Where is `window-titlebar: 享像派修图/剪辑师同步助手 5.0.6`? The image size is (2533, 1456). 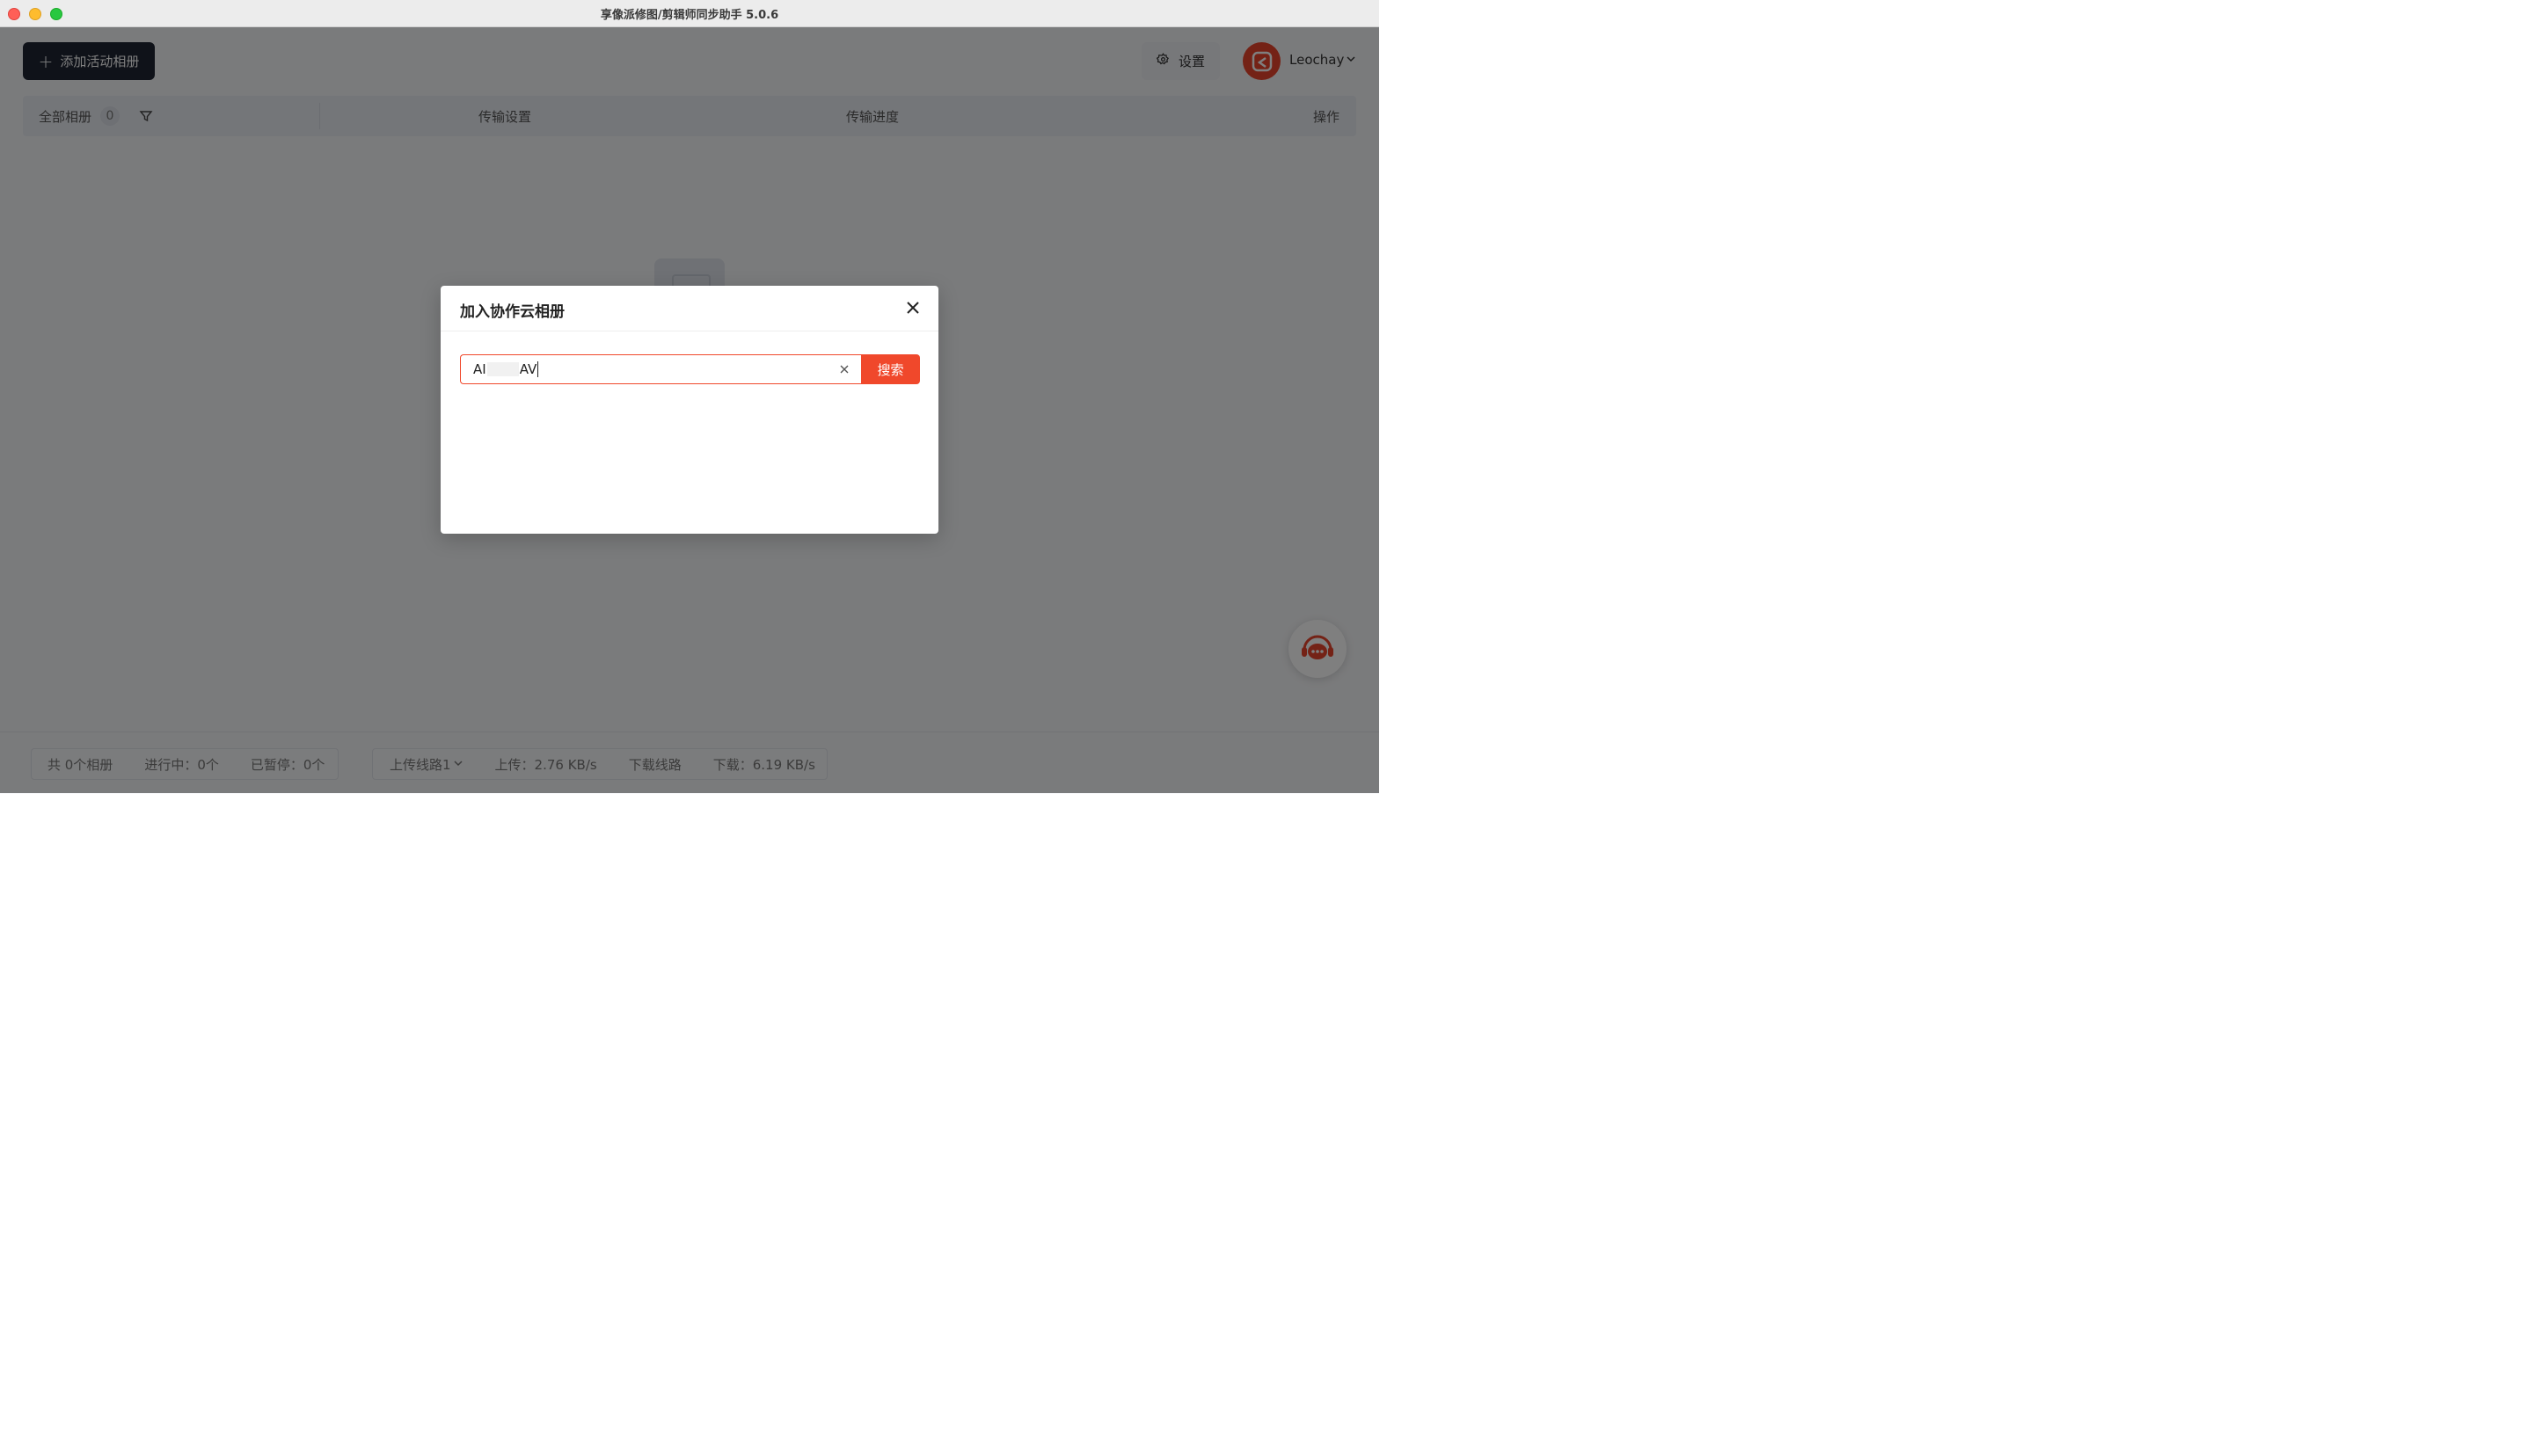 window-titlebar: 享像派修图/剪辑师同步助手 5.0.6 is located at coordinates (689, 13).